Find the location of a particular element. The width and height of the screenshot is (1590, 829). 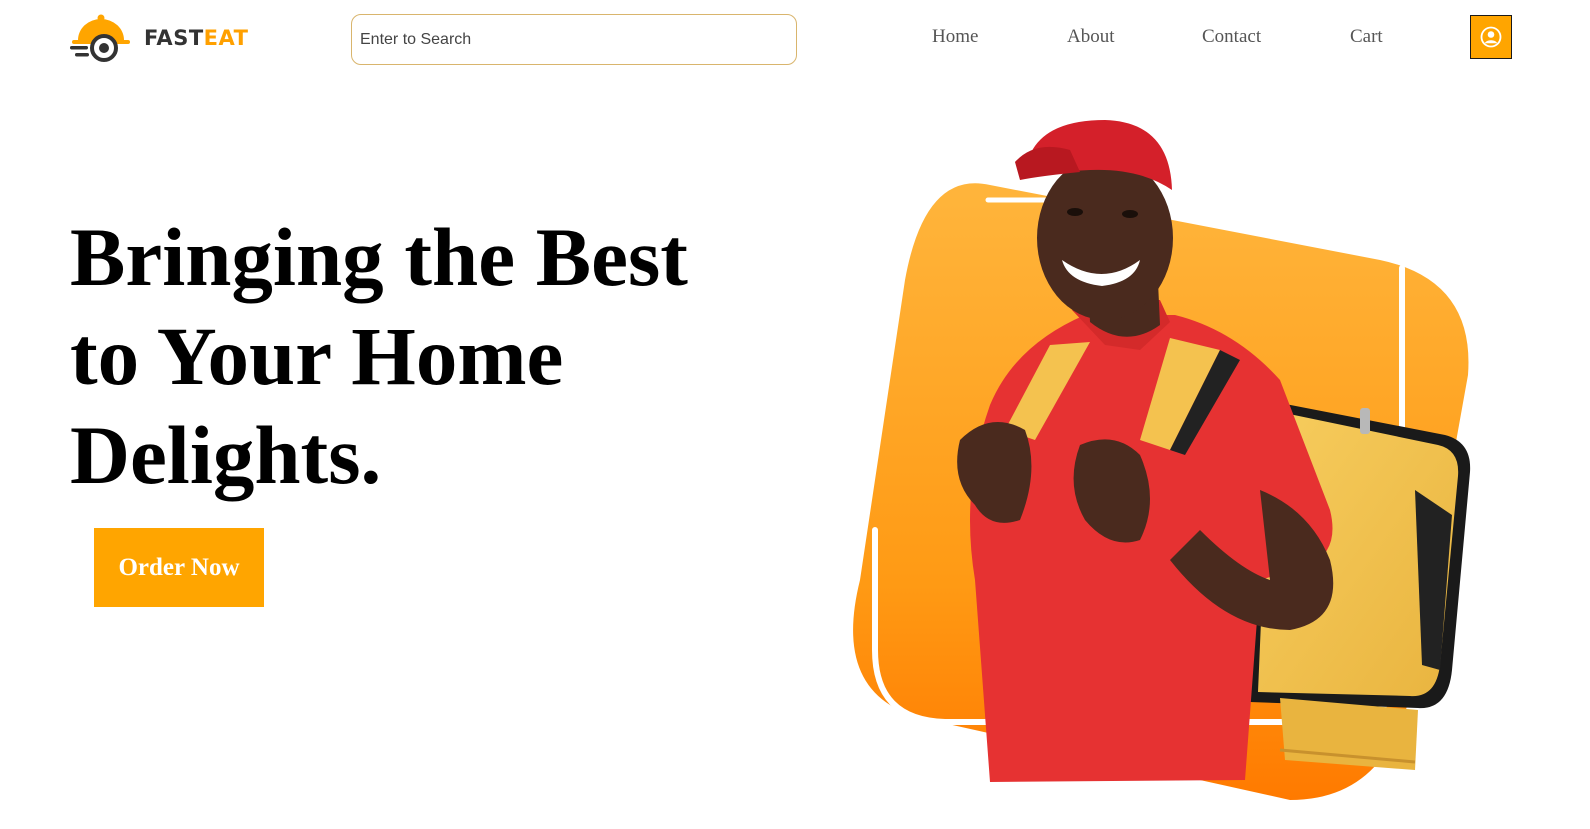

hero-title: Bringing the Best to Your Home Delights. is located at coordinates (379, 356).